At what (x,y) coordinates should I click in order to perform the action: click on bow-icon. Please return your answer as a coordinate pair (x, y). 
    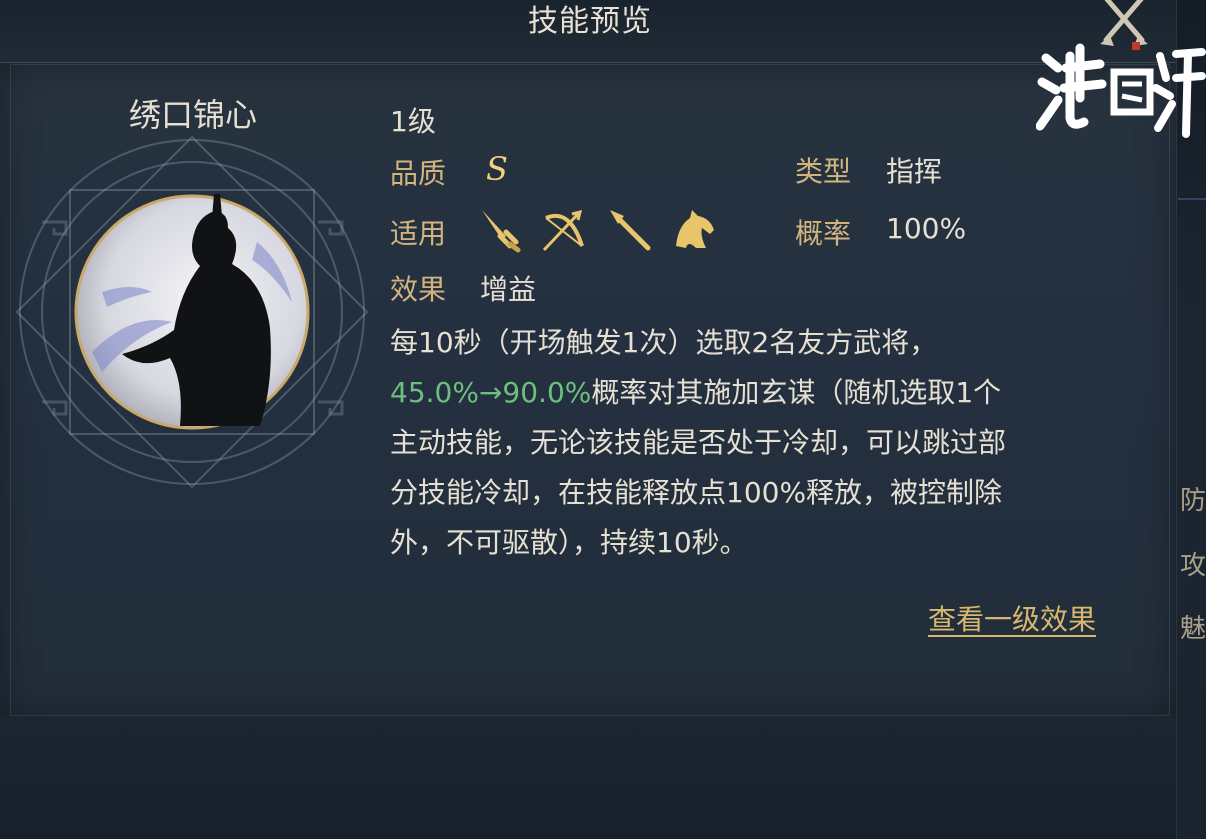
    Looking at the image, I should click on (564, 230).